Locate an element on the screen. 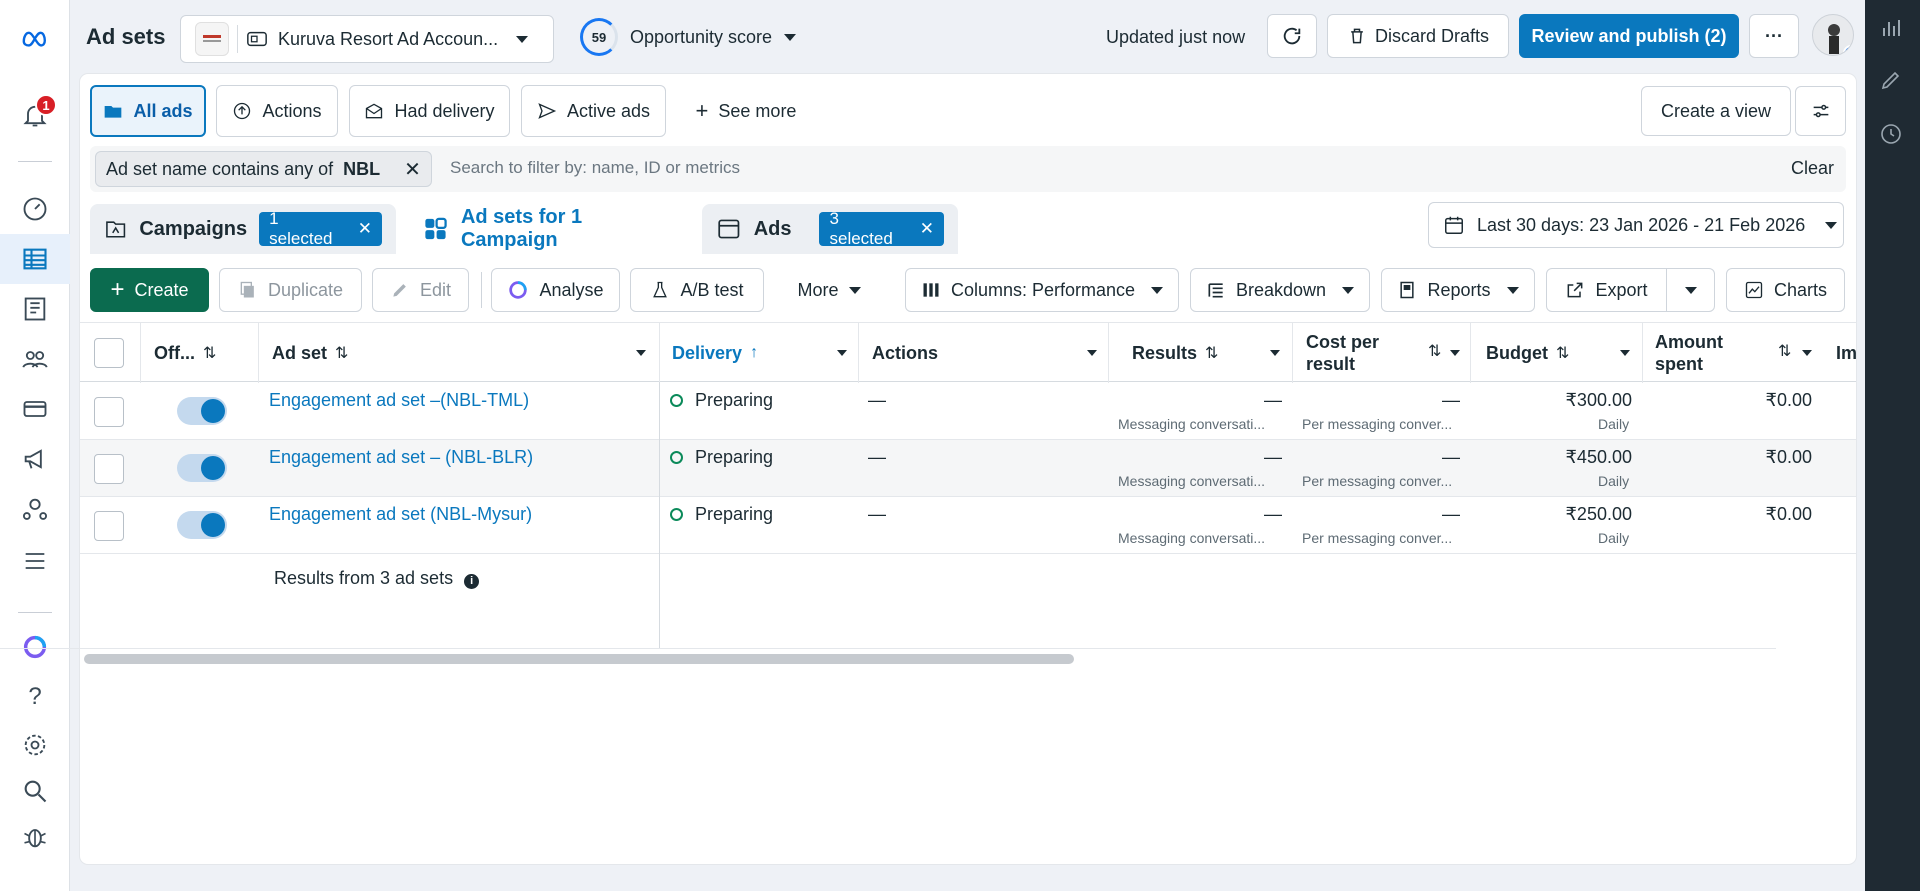 The height and width of the screenshot is (891, 1920). opportunity-score: 59 Opportunity score is located at coordinates (688, 37).